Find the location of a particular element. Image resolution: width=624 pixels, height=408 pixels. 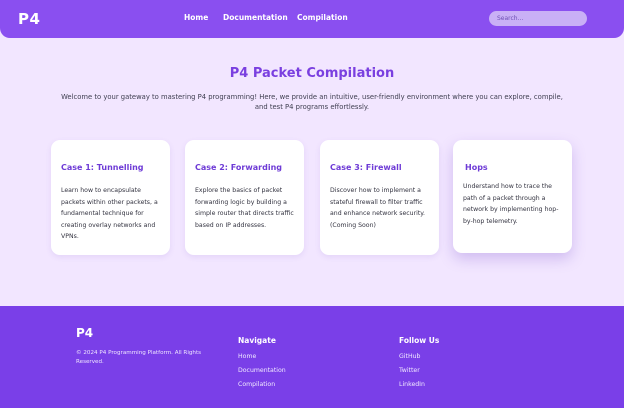

page-title: P4 Packet Compilation is located at coordinates (312, 73).